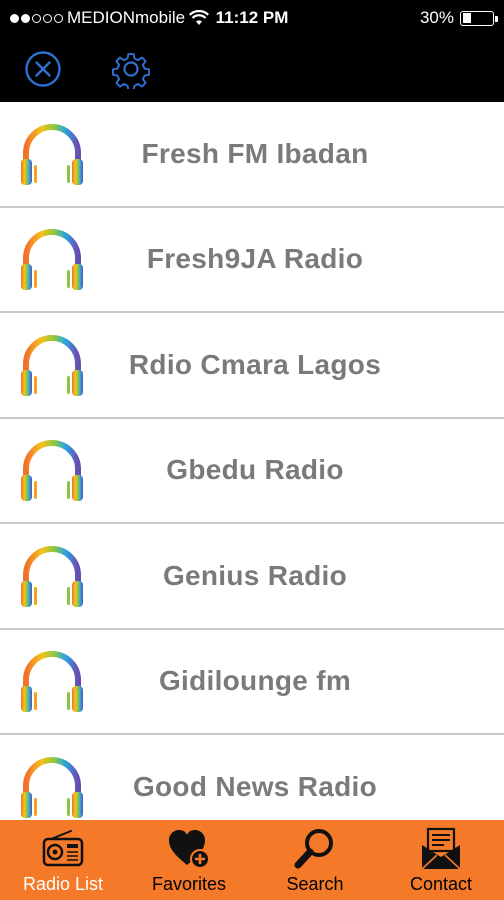  What do you see at coordinates (252, 260) in the screenshot?
I see `radio-list-item: Fresh9JA Radio` at bounding box center [252, 260].